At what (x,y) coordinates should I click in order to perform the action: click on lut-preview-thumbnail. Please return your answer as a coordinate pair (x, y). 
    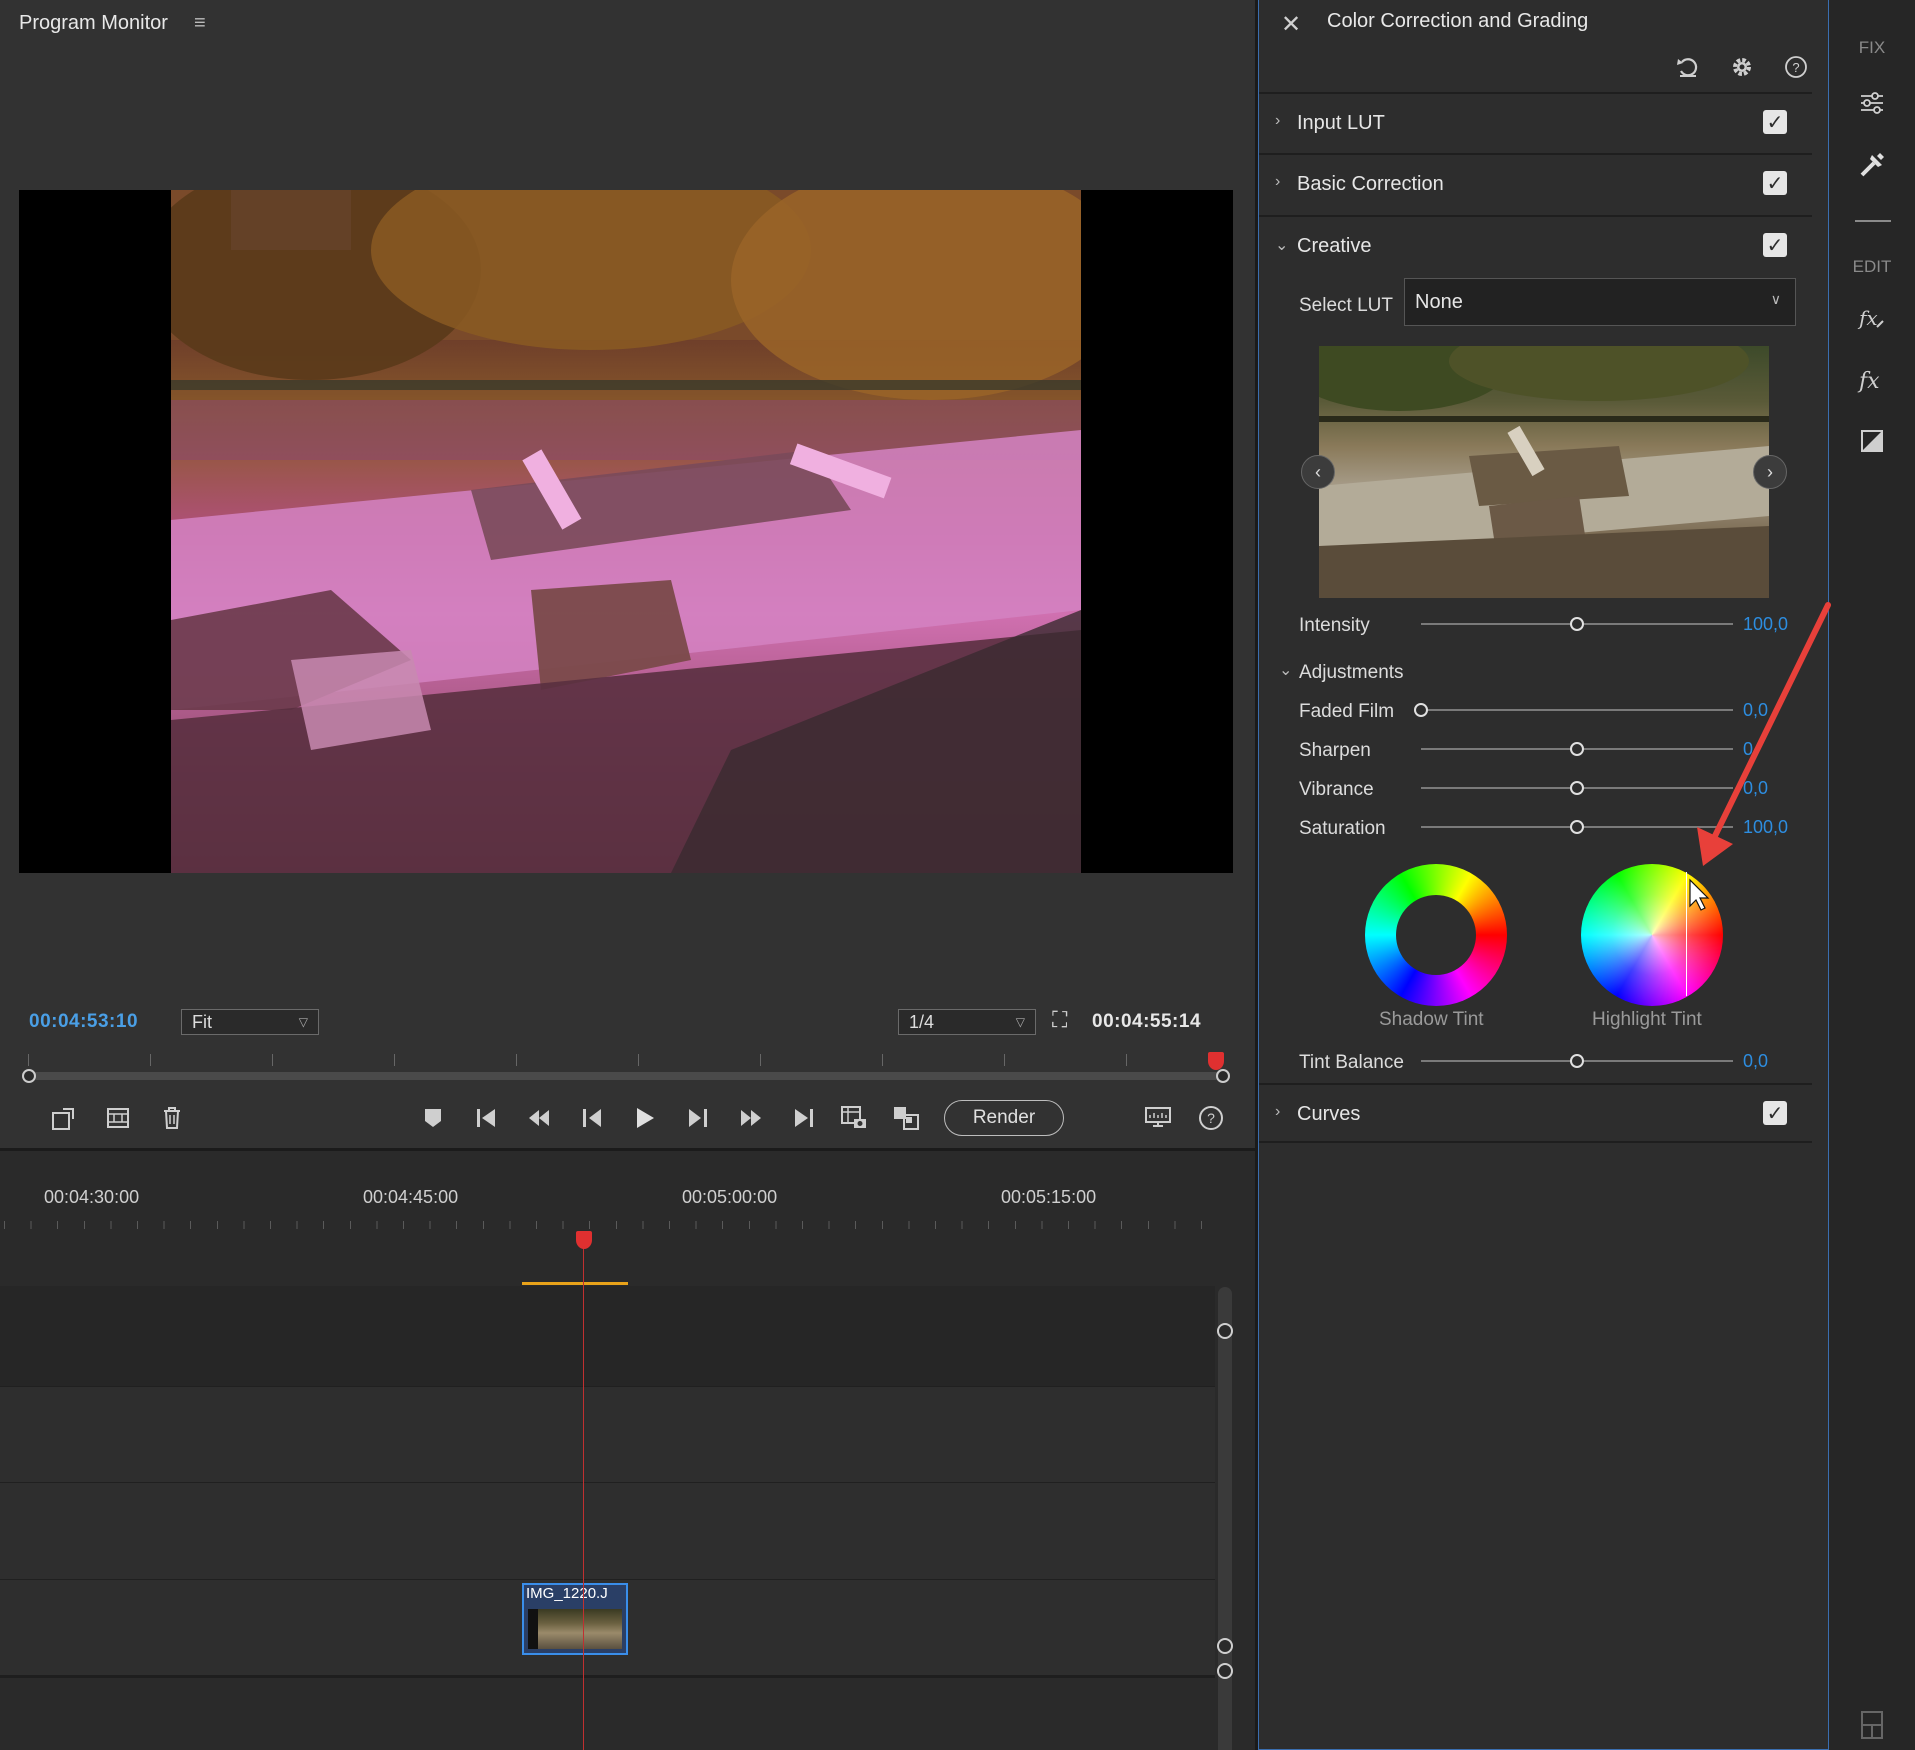
    Looking at the image, I should click on (1544, 472).